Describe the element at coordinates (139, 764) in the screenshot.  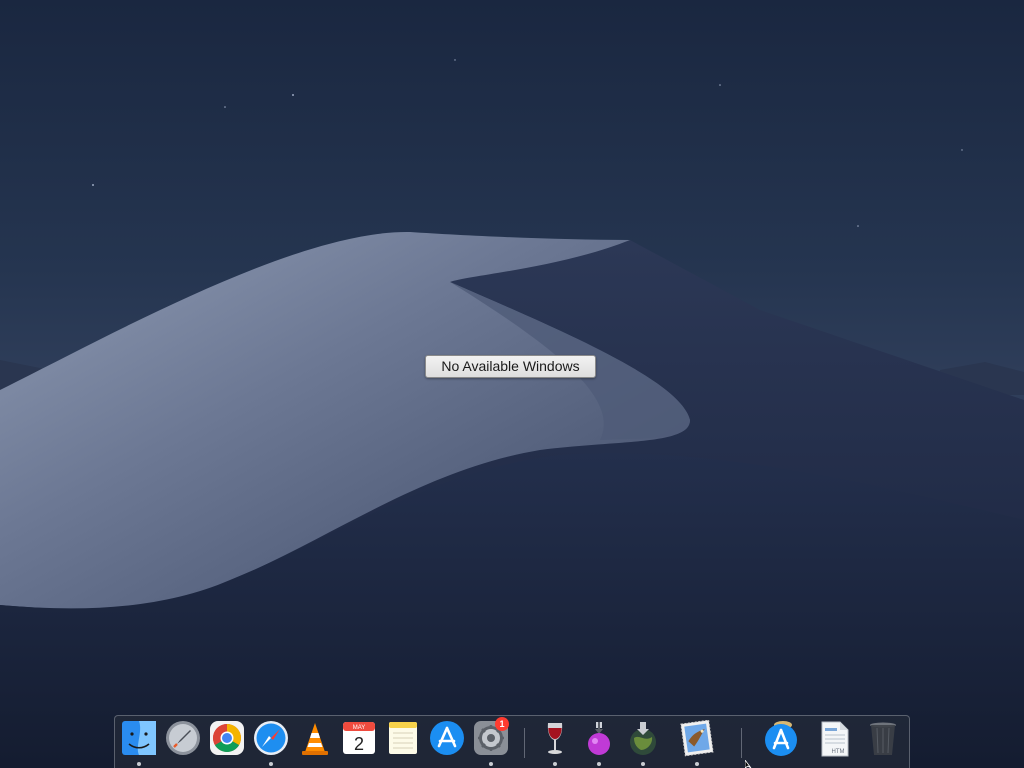
I see `finder-running-indicator` at that location.